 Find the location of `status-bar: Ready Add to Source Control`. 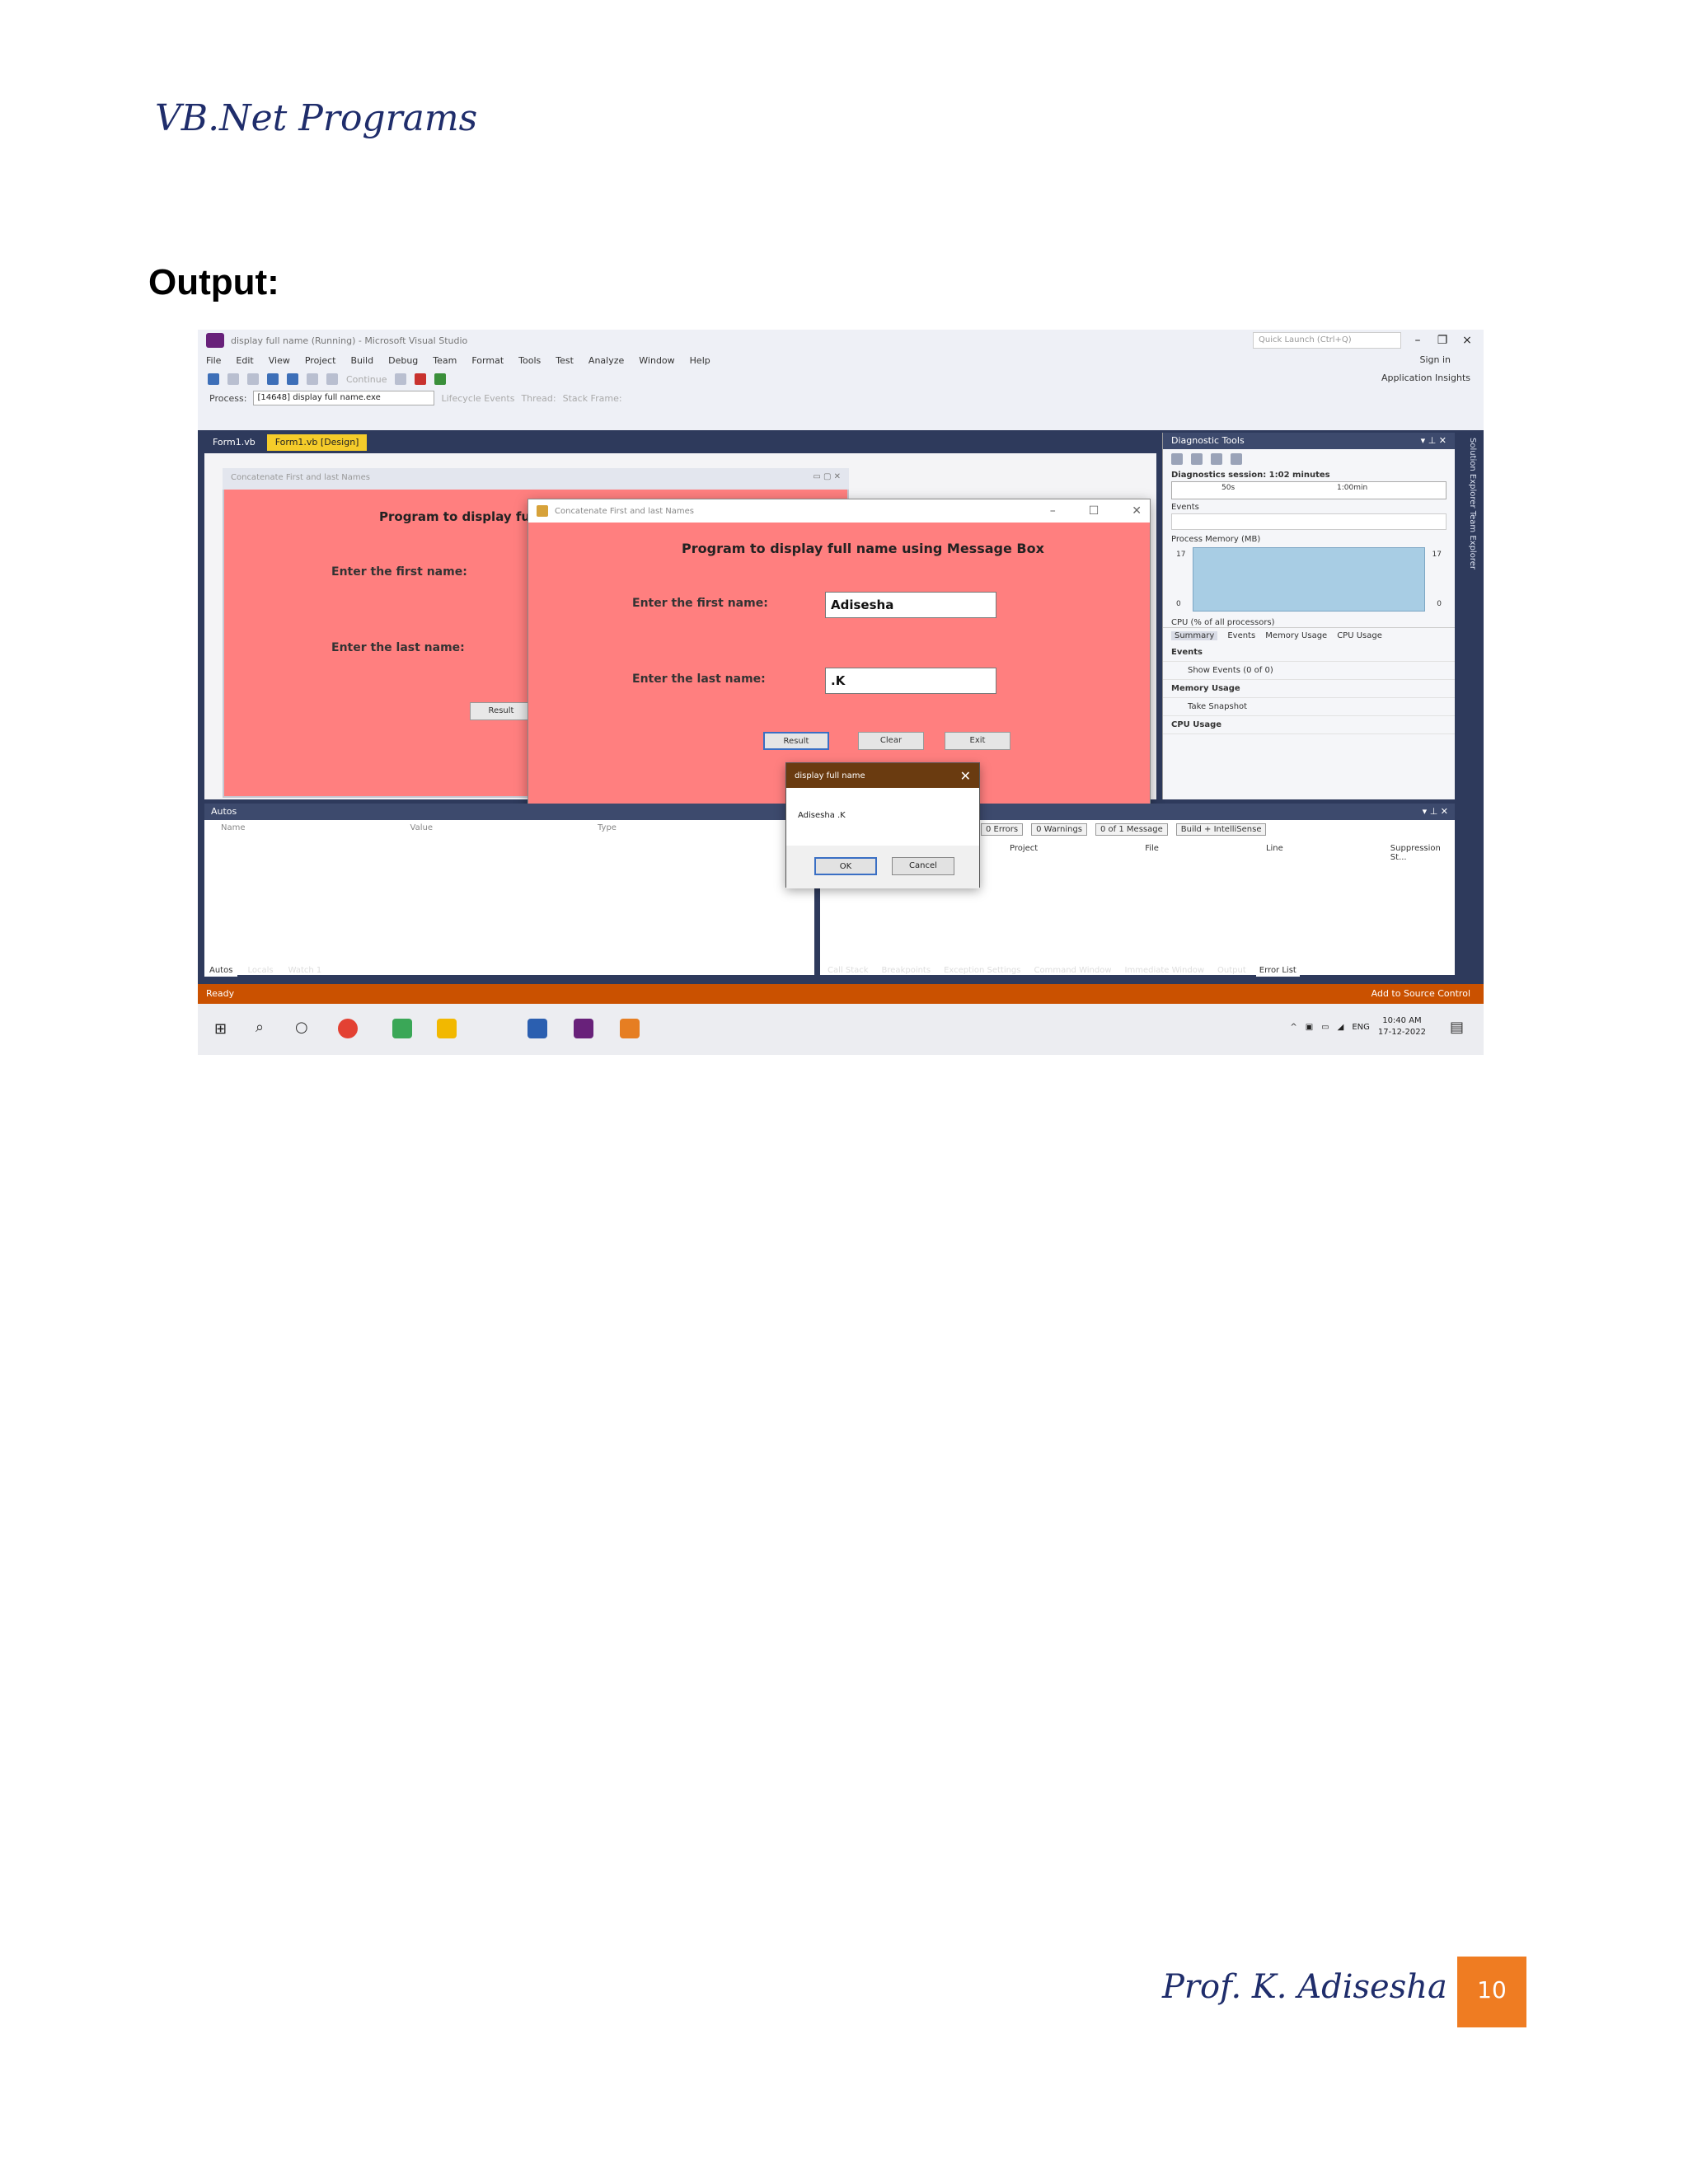

status-bar: Ready Add to Source Control is located at coordinates (841, 994).